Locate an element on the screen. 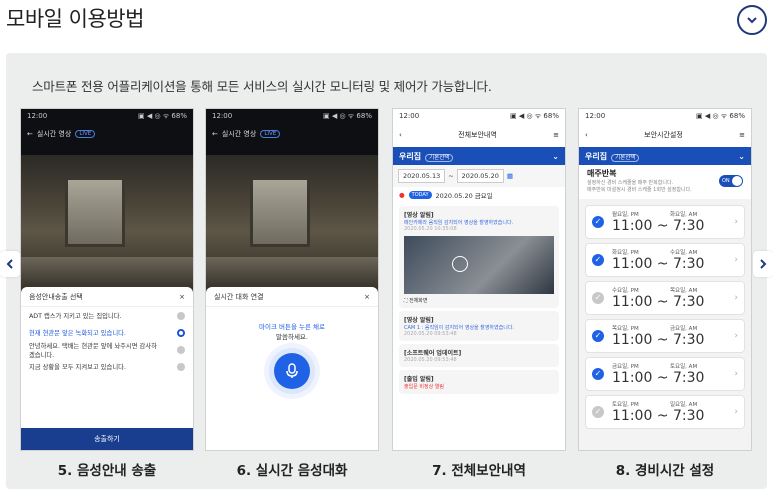 The width and height of the screenshot is (773, 493). mic-button is located at coordinates (292, 371).